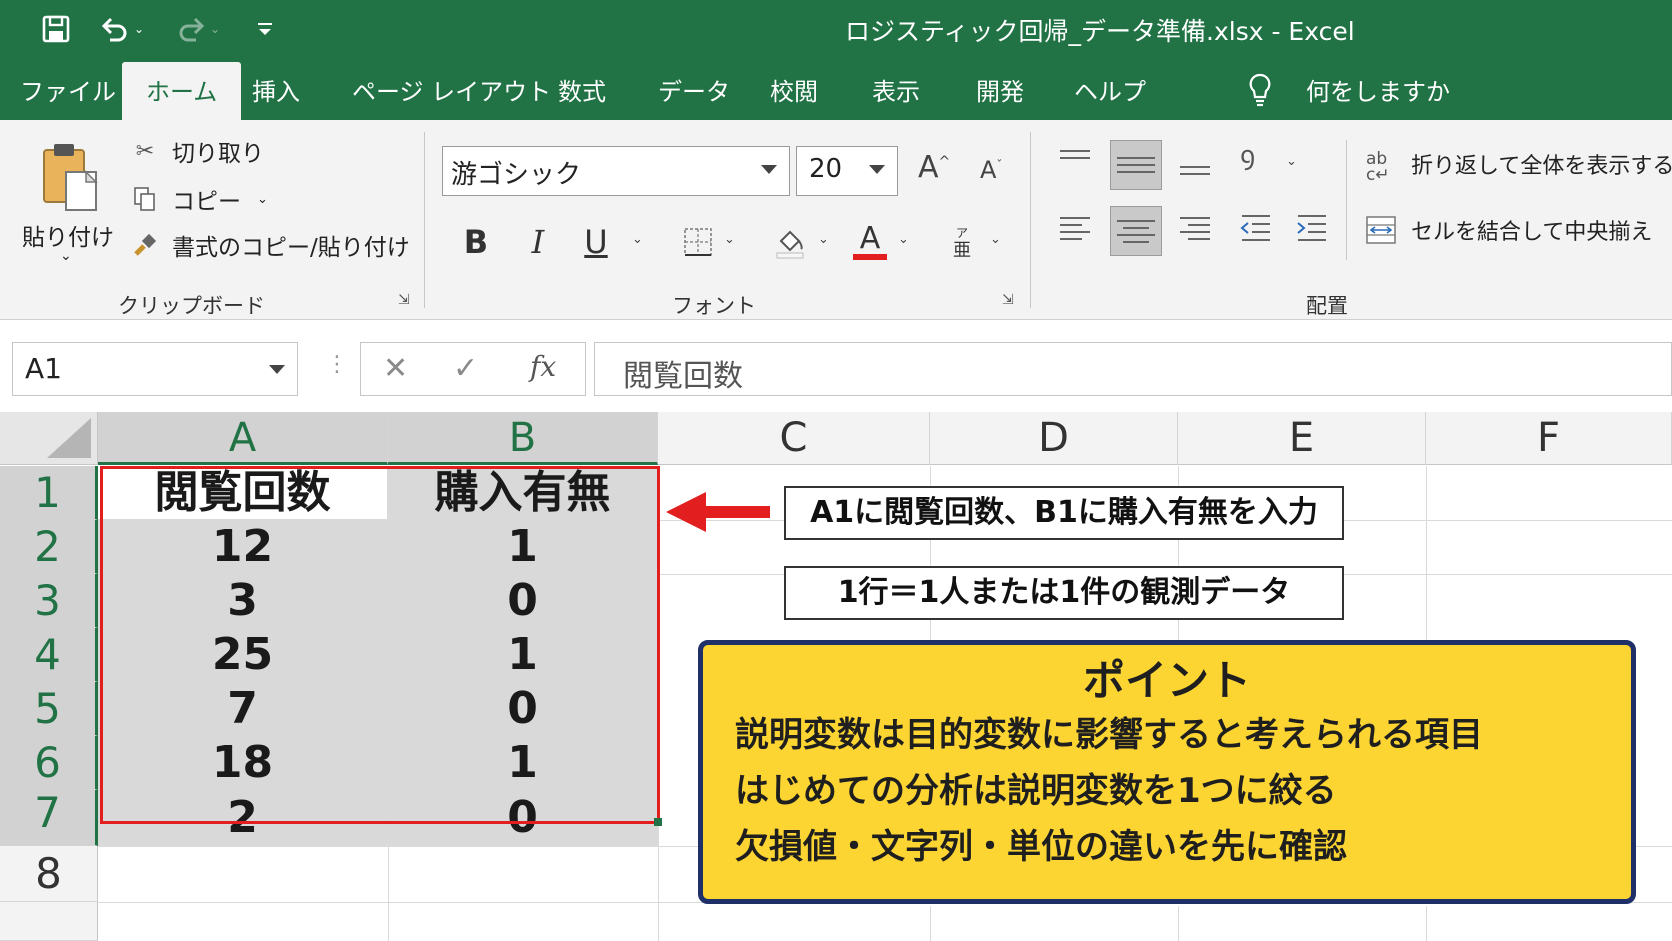 The width and height of the screenshot is (1672, 941). What do you see at coordinates (276, 89) in the screenshot?
I see `tab-insert: 挿入` at bounding box center [276, 89].